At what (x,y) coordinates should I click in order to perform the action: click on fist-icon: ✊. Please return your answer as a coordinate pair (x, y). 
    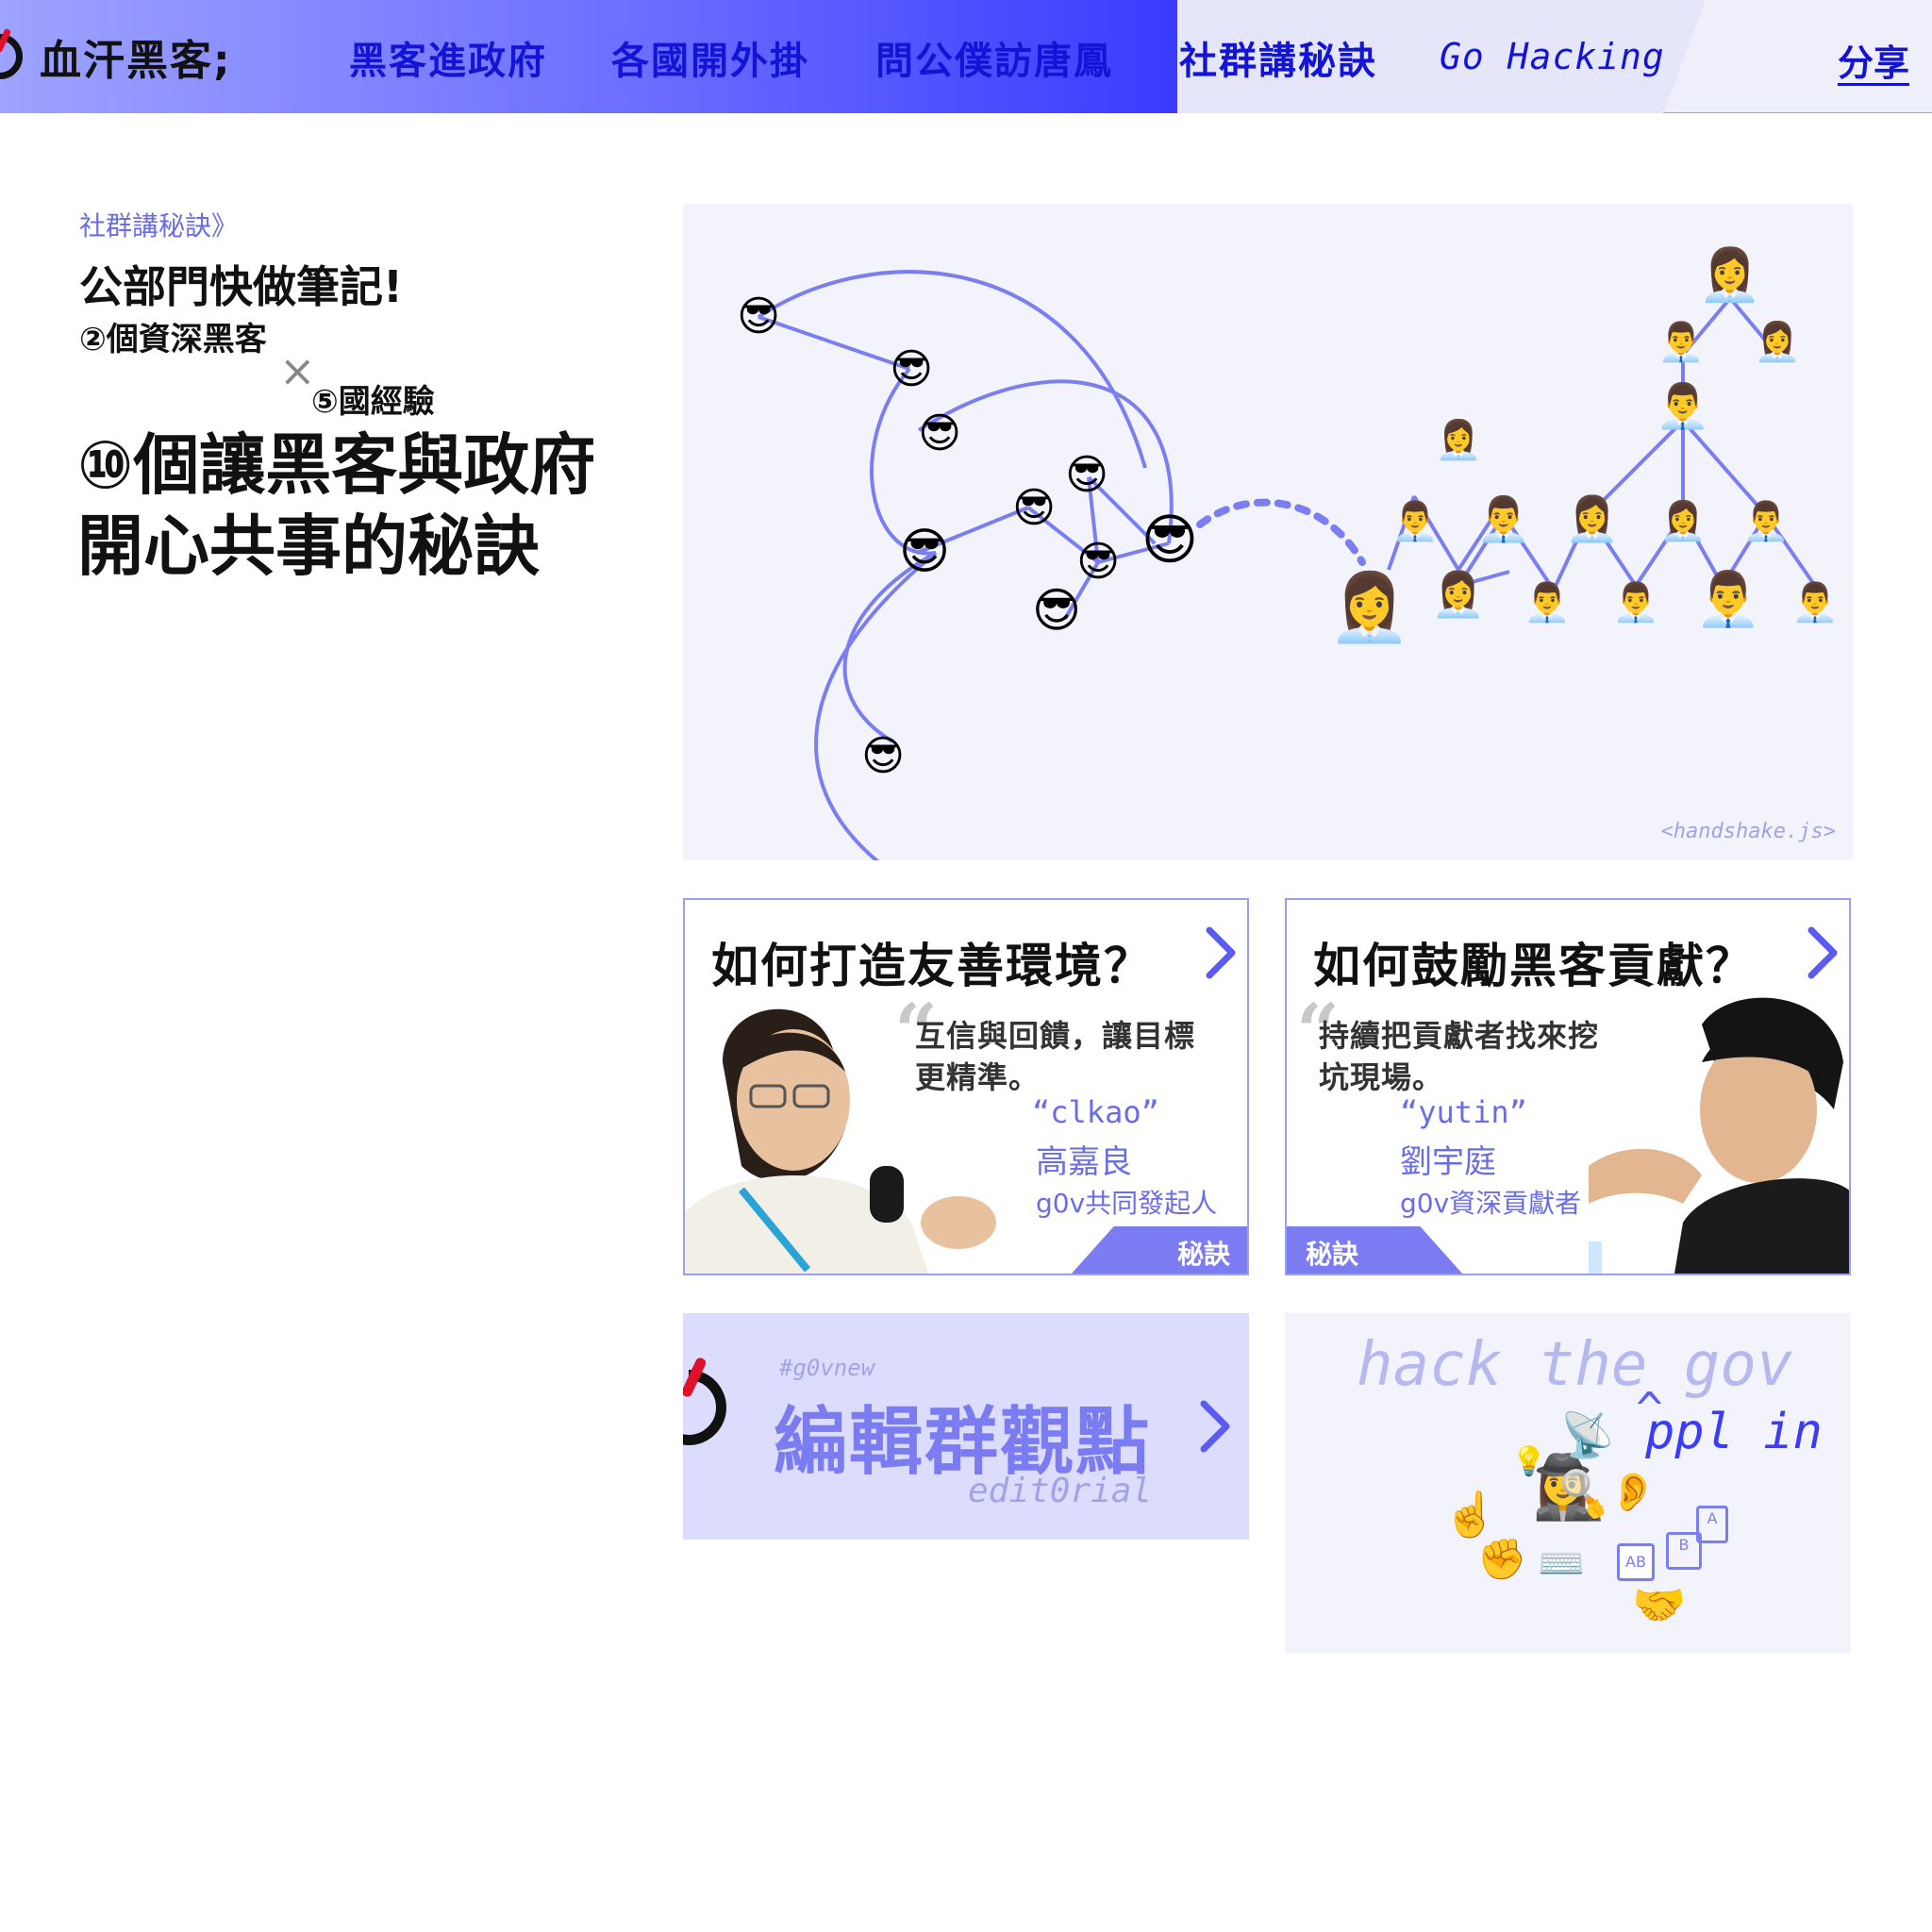
    Looking at the image, I should click on (1502, 1559).